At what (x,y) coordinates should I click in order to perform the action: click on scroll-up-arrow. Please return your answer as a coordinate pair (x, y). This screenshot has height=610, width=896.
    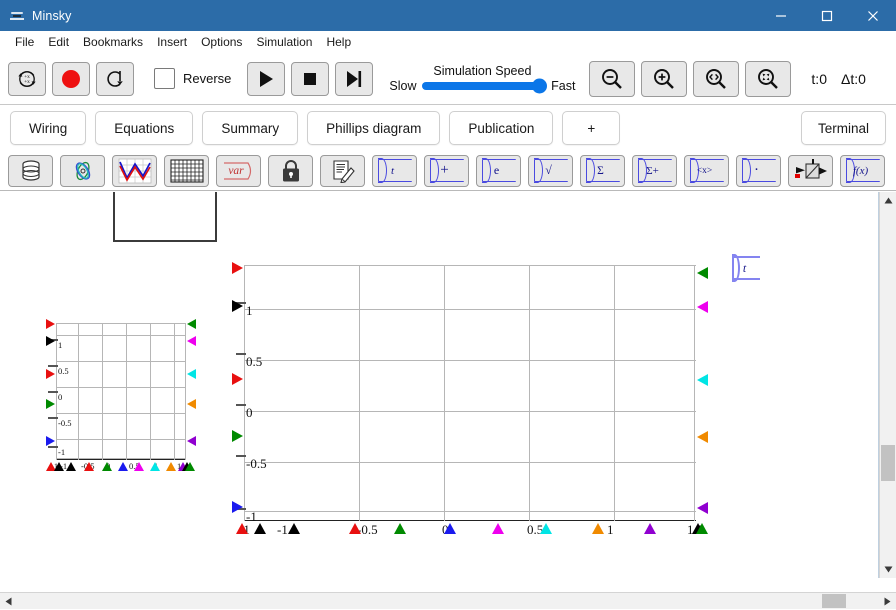
    Looking at the image, I should click on (888, 200).